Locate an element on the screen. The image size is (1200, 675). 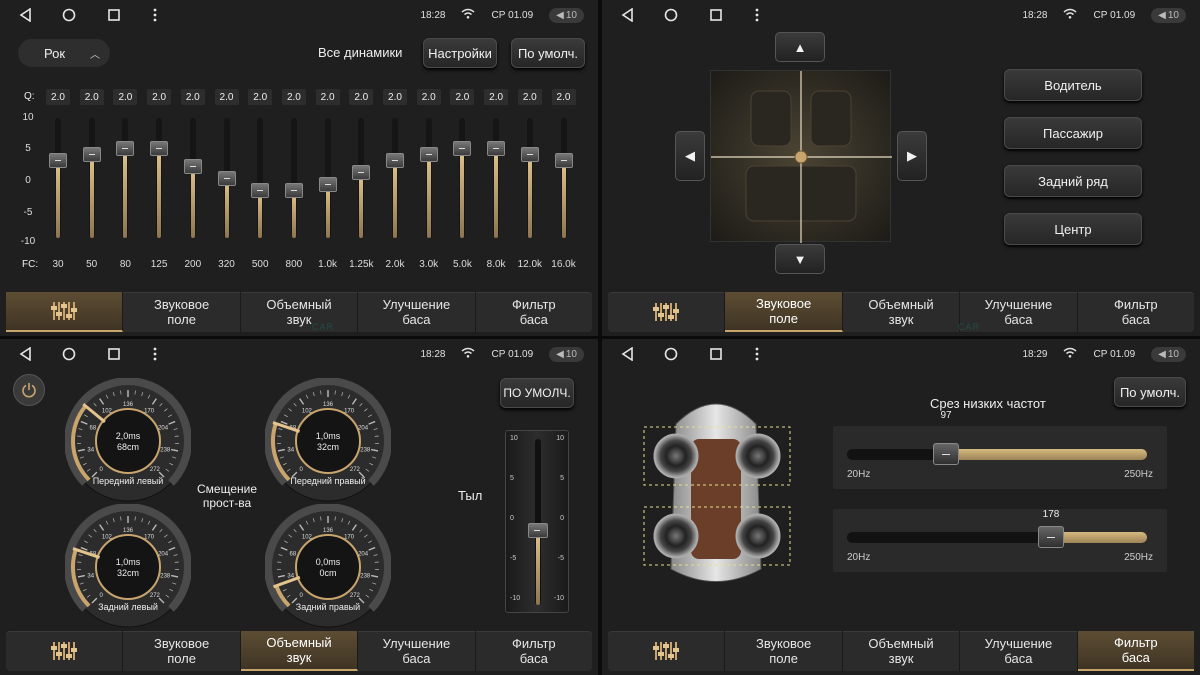
move-up-button: ▲ is located at coordinates (800, 47).